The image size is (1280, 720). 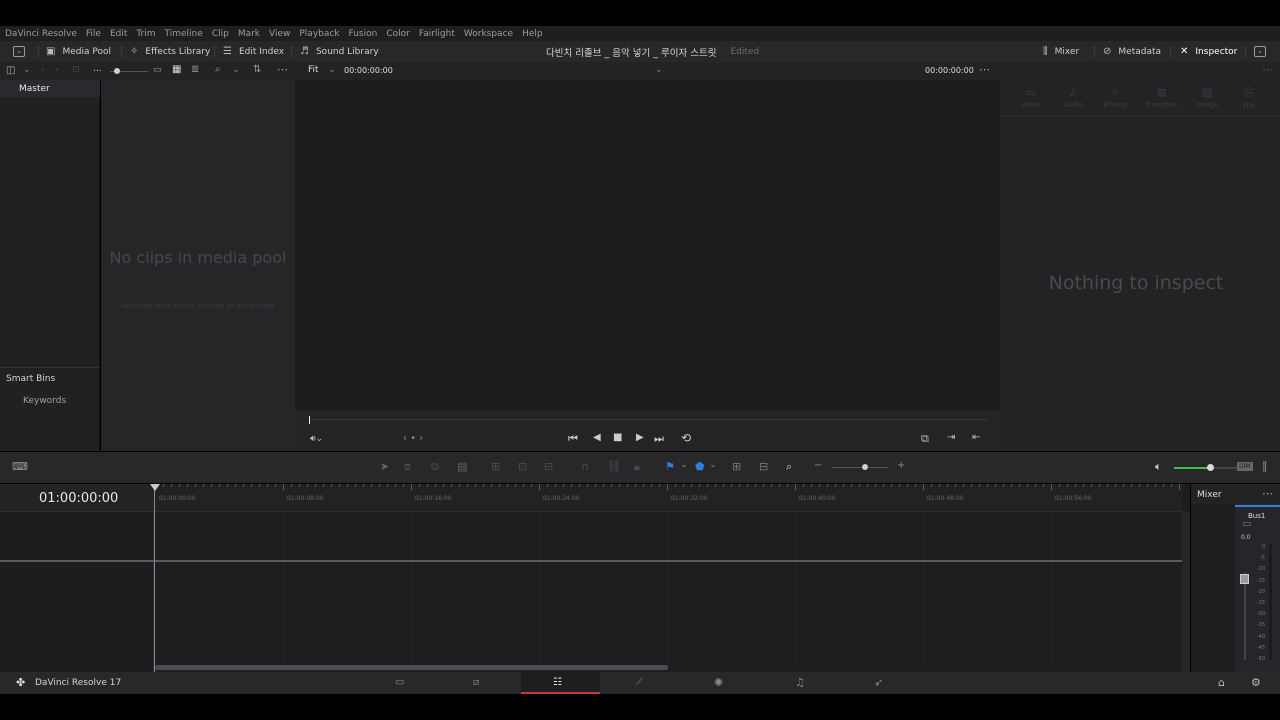 What do you see at coordinates (659, 439) in the screenshot?
I see `go-to-end-icon: ⏭` at bounding box center [659, 439].